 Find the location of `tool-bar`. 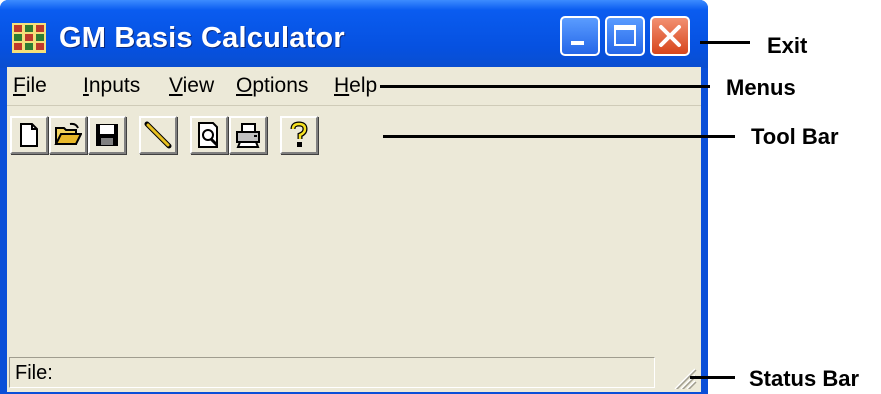

tool-bar is located at coordinates (354, 132).